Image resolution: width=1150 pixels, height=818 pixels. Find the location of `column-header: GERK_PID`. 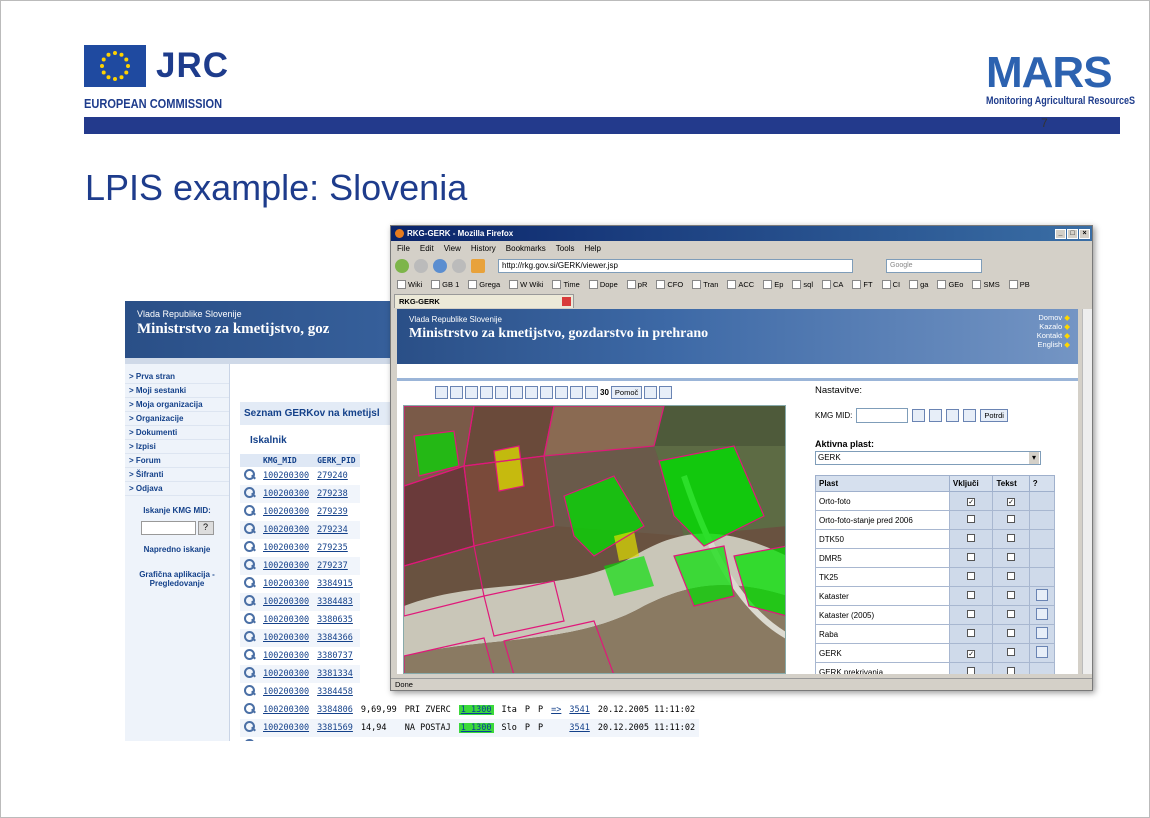

column-header: GERK_PID is located at coordinates (336, 460).